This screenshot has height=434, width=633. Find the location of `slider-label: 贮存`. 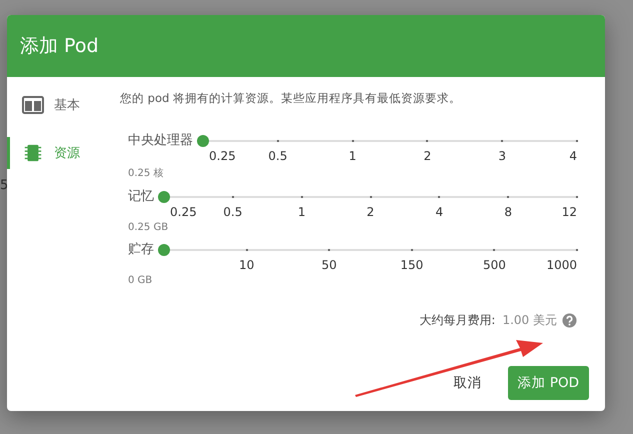

slider-label: 贮存 is located at coordinates (141, 250).